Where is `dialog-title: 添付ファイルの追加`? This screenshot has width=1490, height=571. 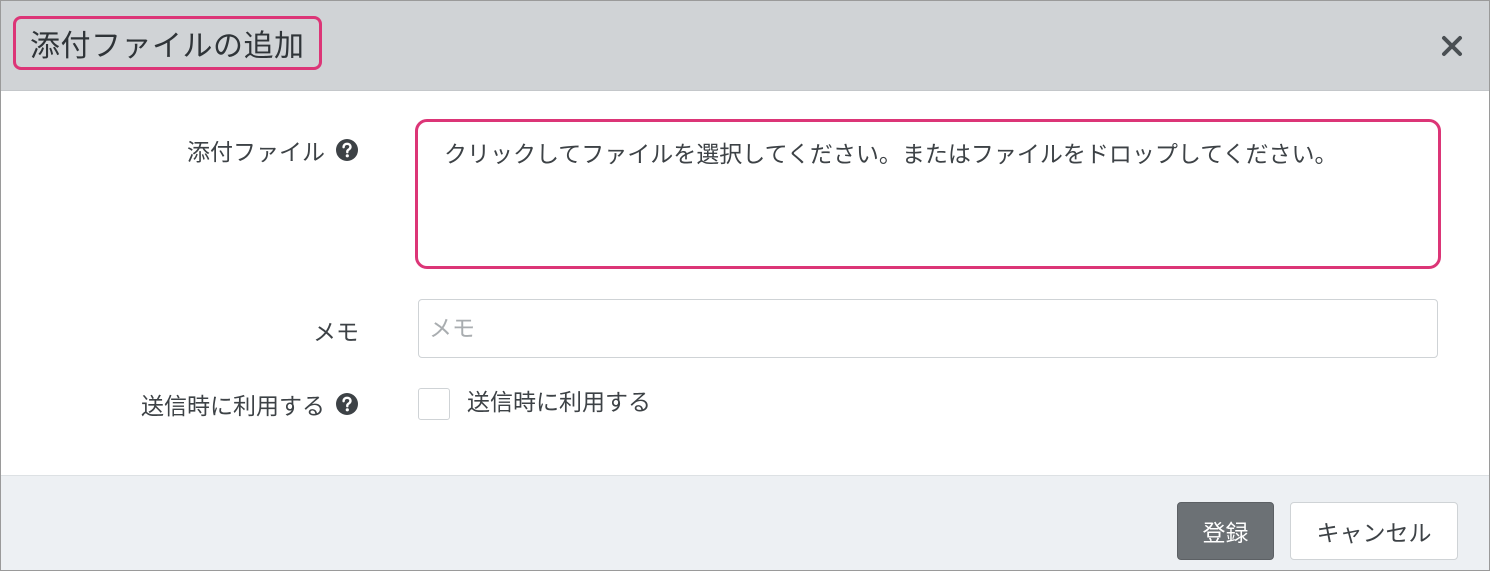 dialog-title: 添付ファイルの追加 is located at coordinates (167, 46).